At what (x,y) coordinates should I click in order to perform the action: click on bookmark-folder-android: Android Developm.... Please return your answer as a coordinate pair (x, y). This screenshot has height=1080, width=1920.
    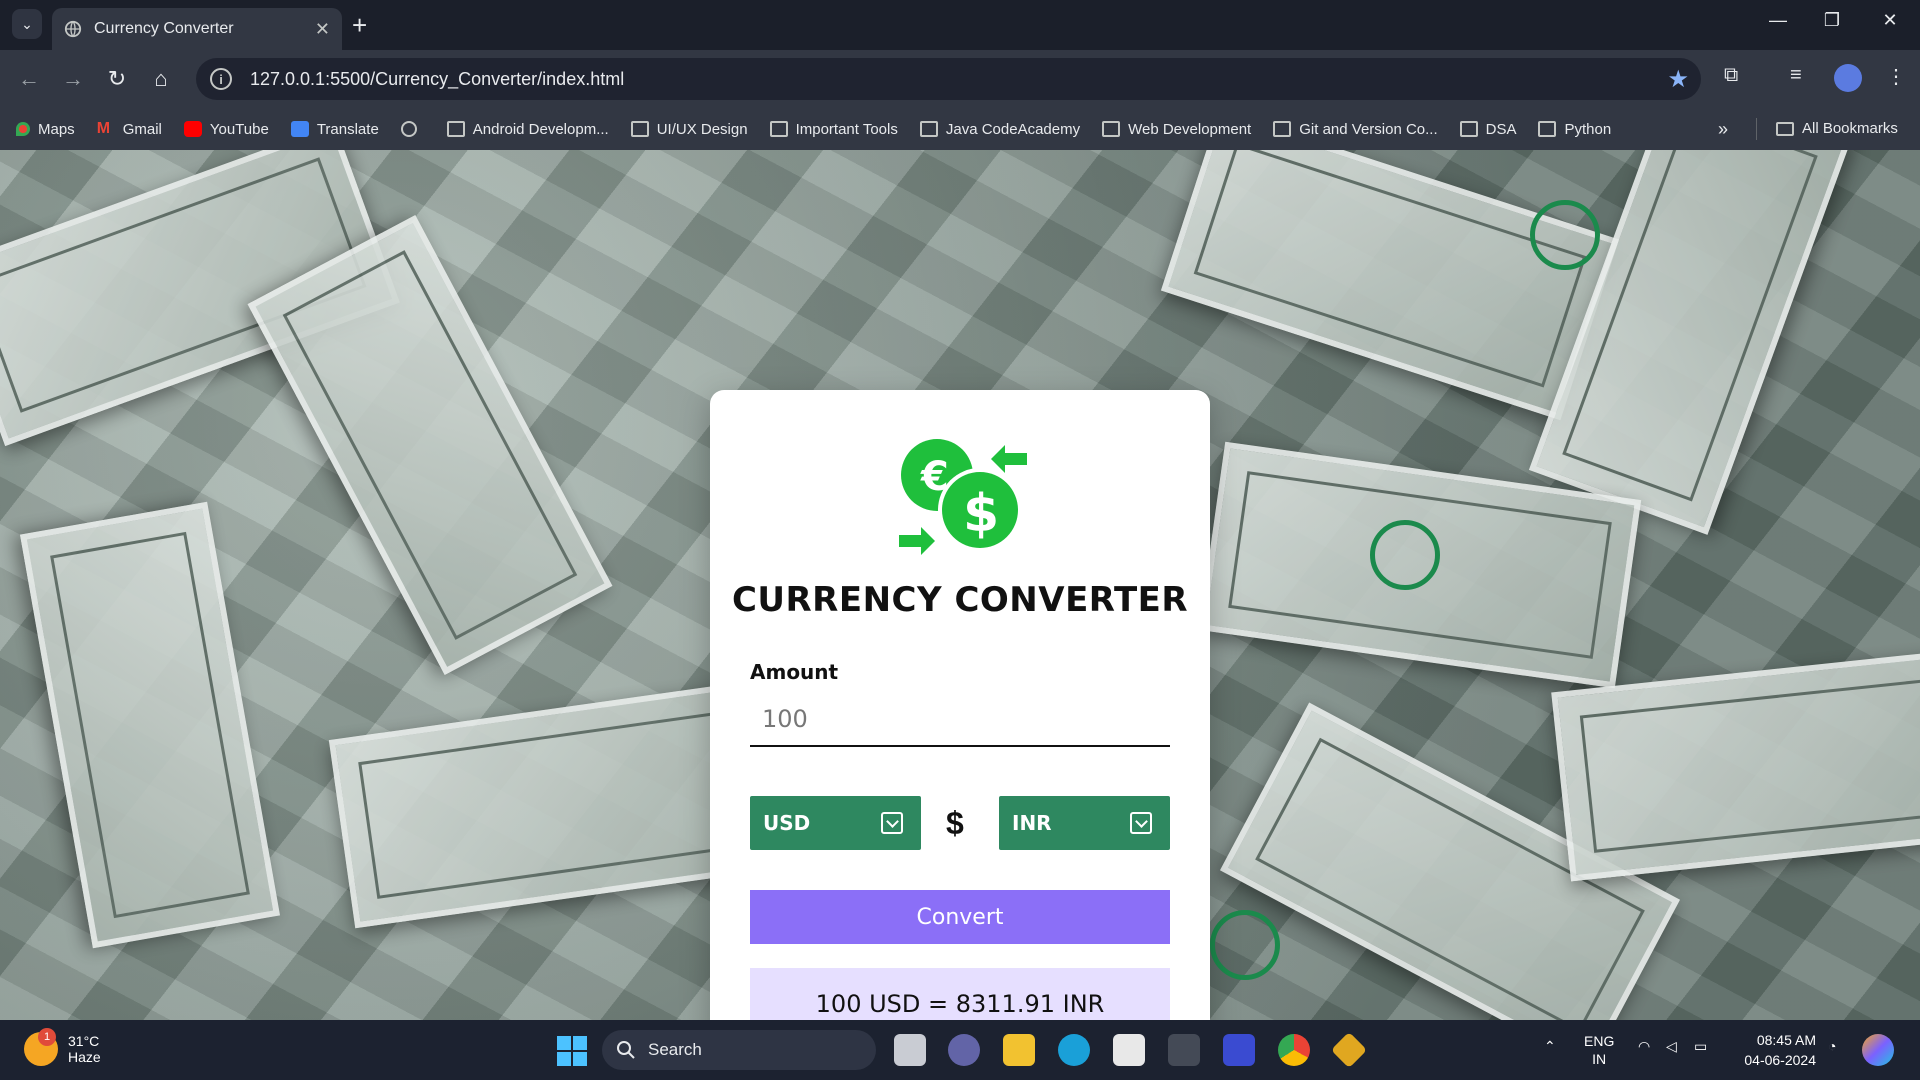
    Looking at the image, I should click on (527, 129).